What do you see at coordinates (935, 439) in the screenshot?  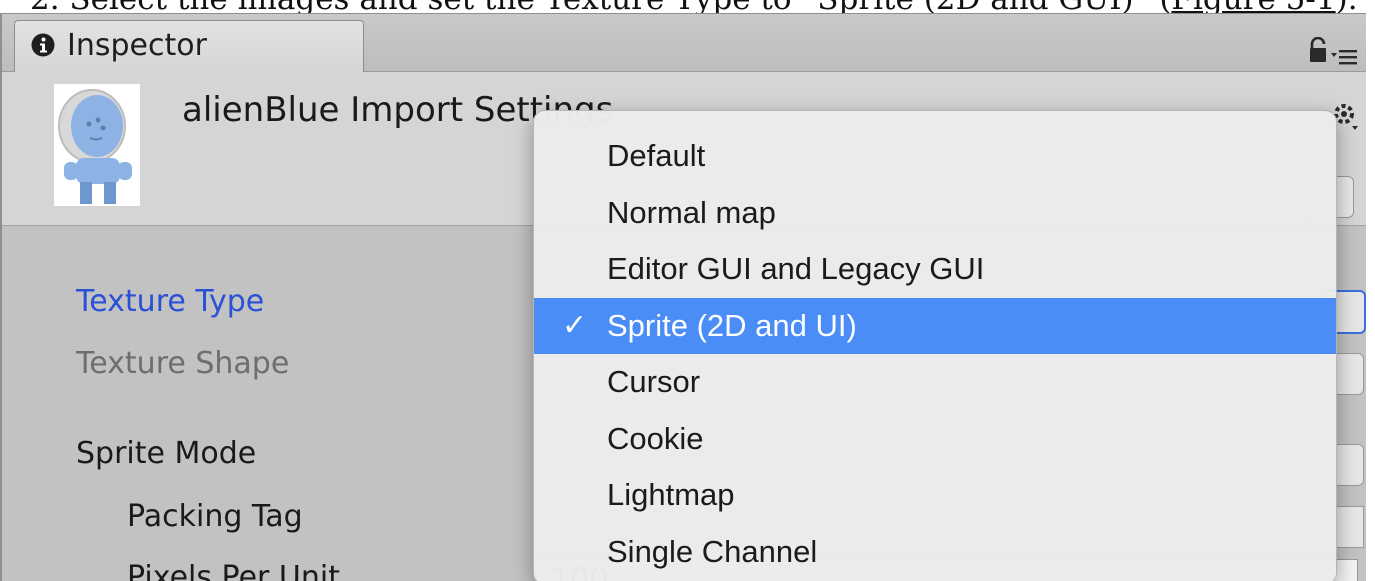 I see `menu-item-cookie: Cookie` at bounding box center [935, 439].